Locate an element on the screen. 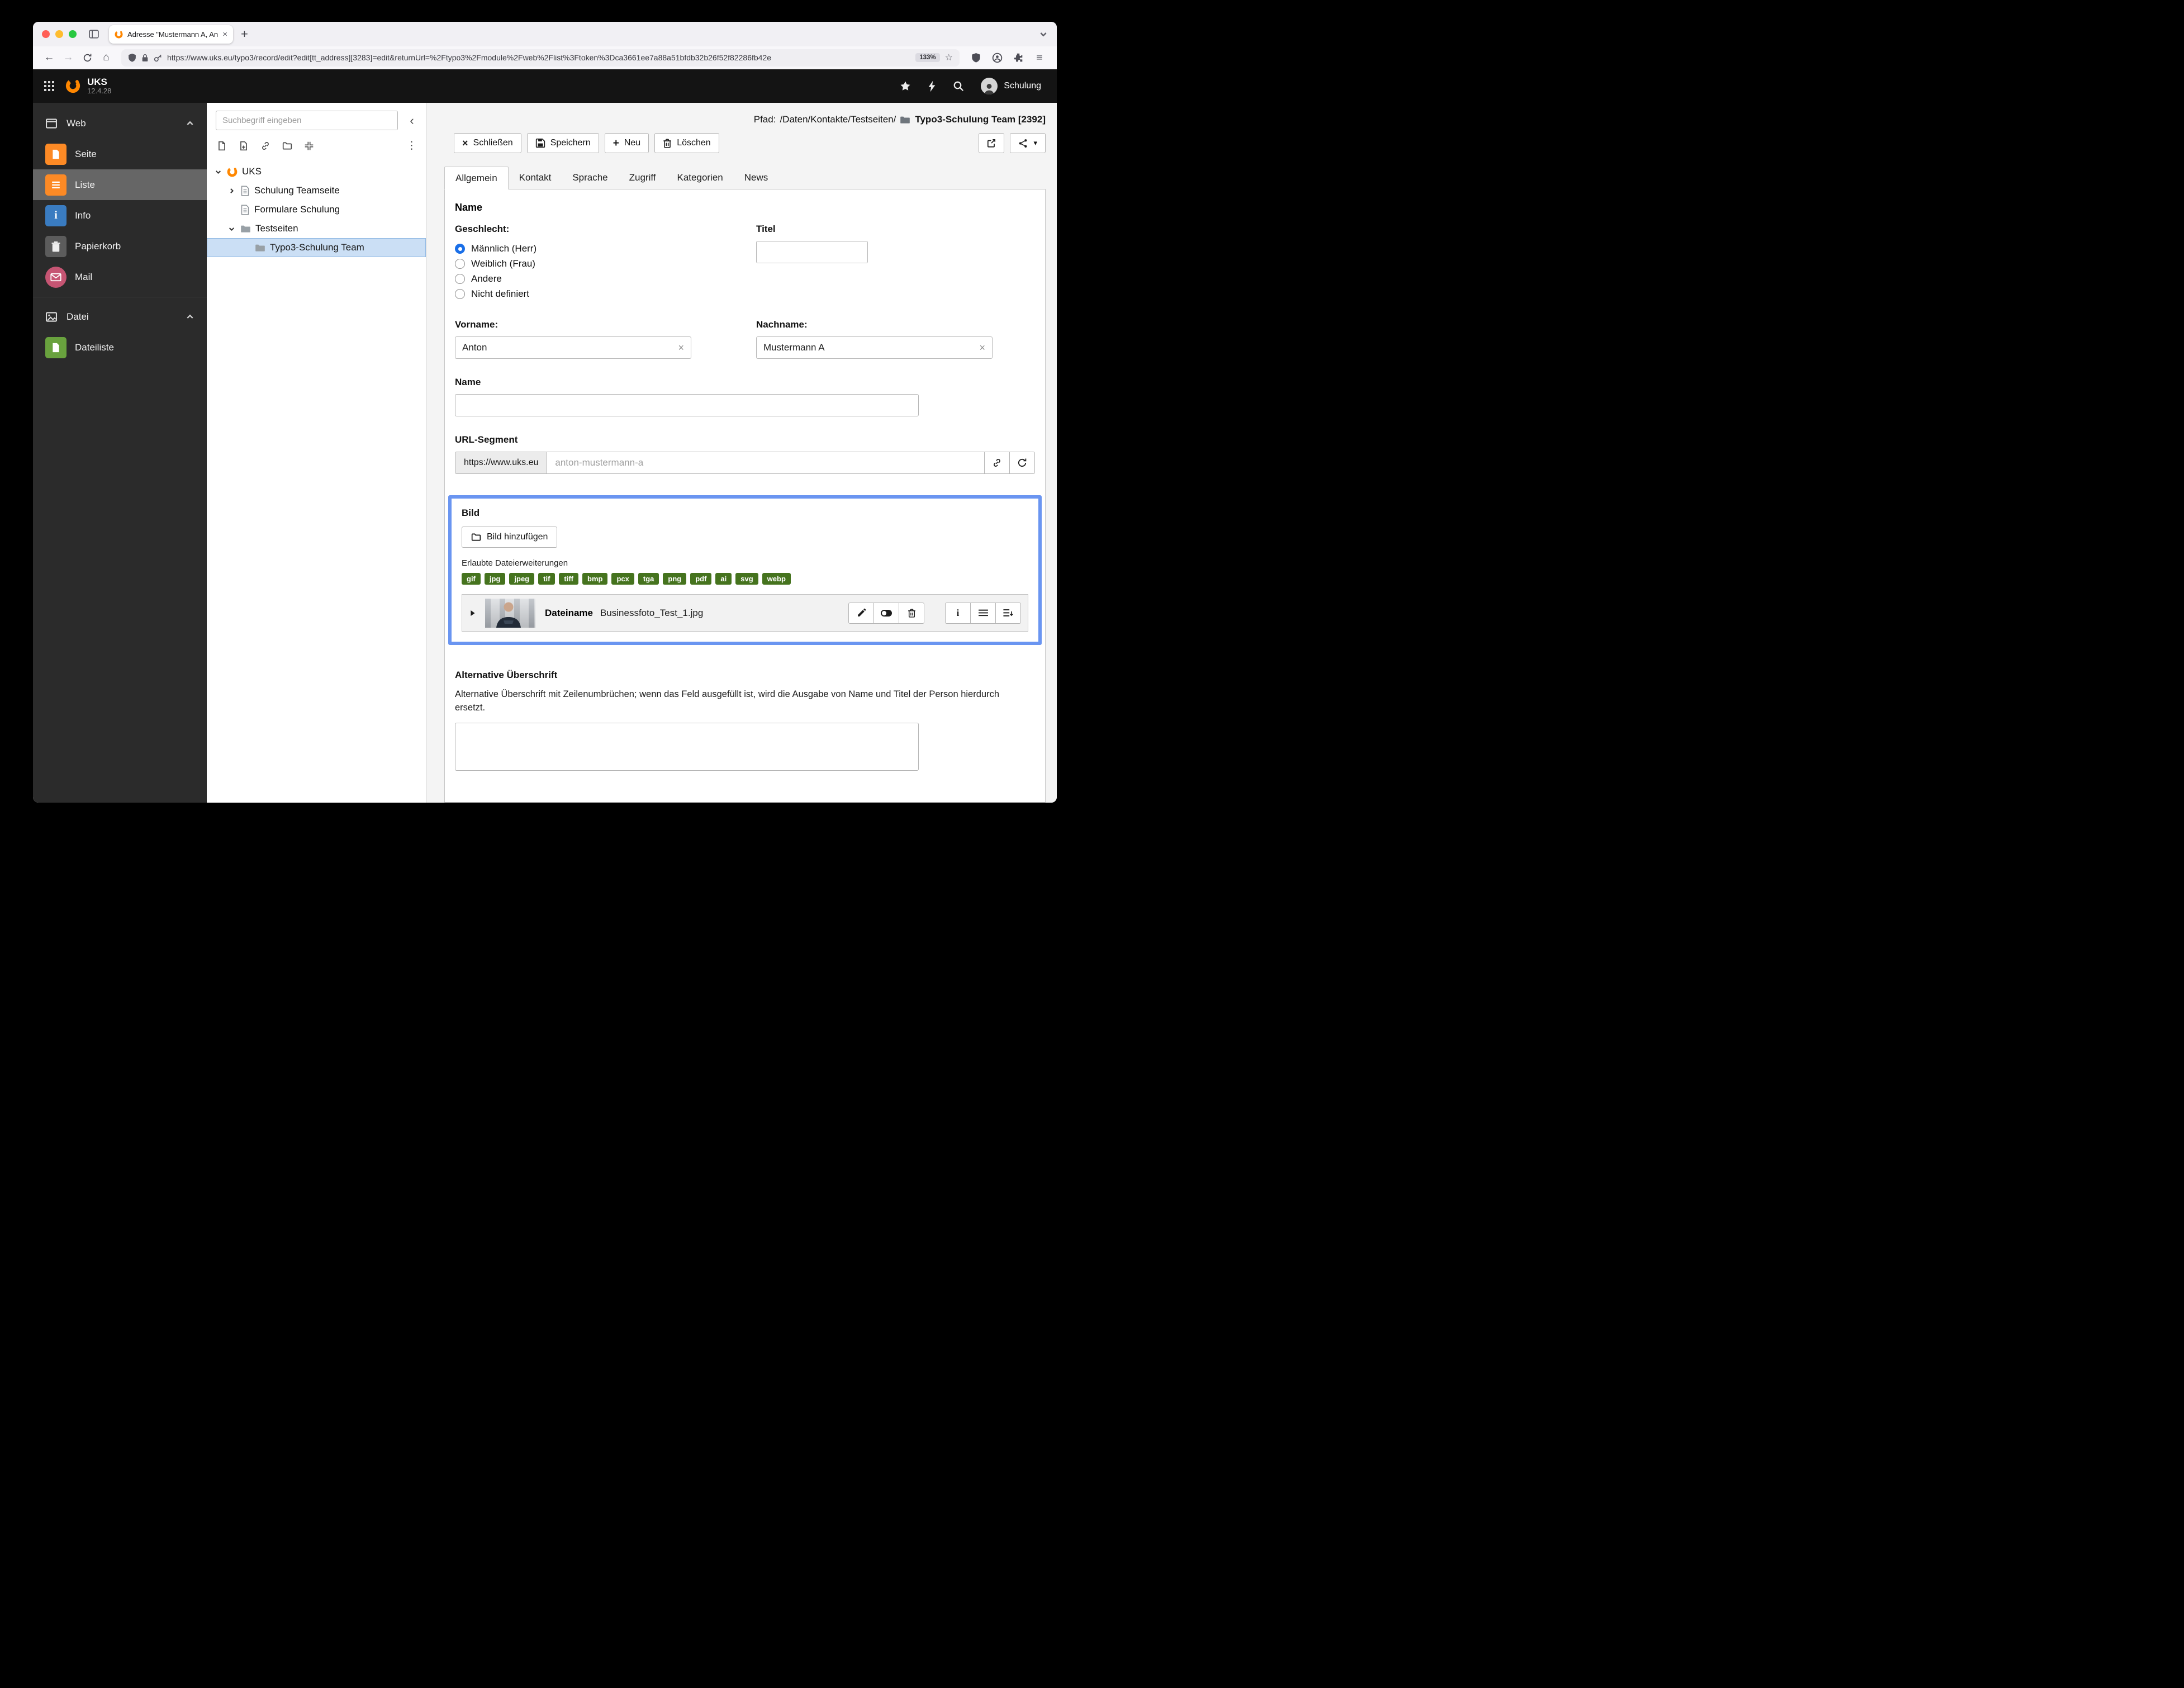  drag-handle-button is located at coordinates (983, 613).